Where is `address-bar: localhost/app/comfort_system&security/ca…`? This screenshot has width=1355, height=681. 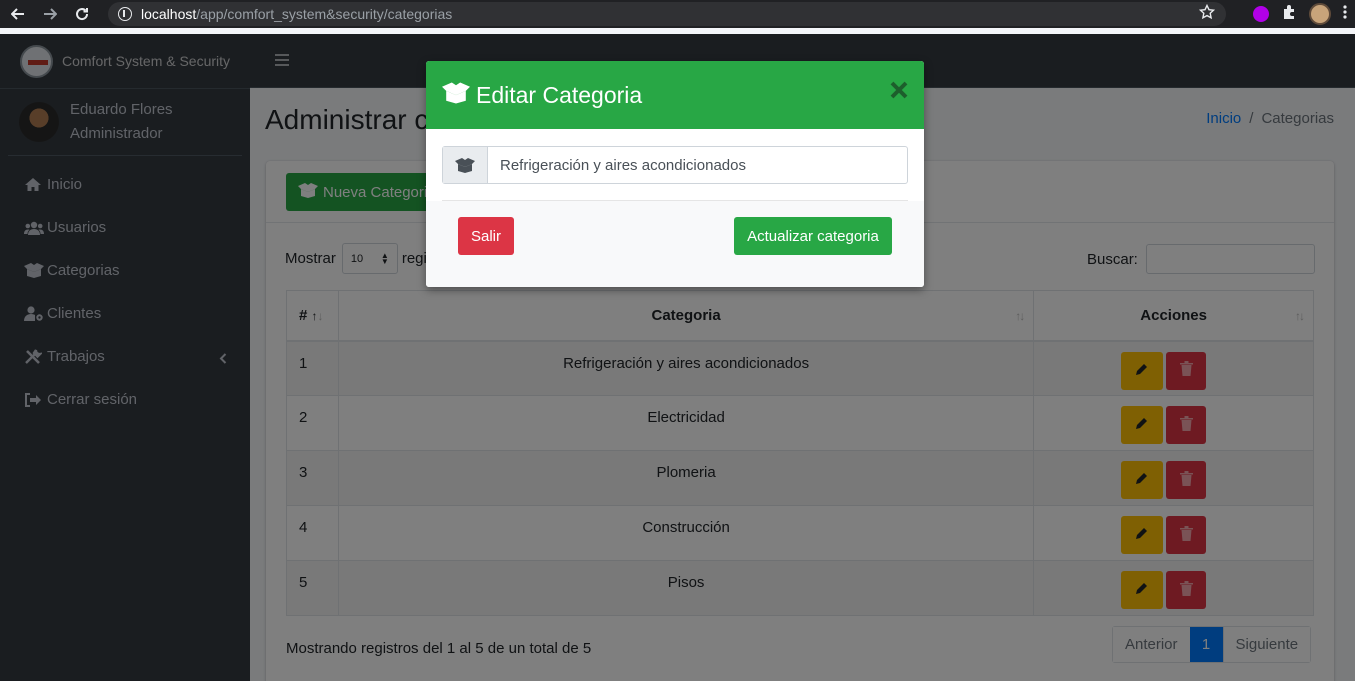 address-bar: localhost/app/comfort_system&security/ca… is located at coordinates (667, 14).